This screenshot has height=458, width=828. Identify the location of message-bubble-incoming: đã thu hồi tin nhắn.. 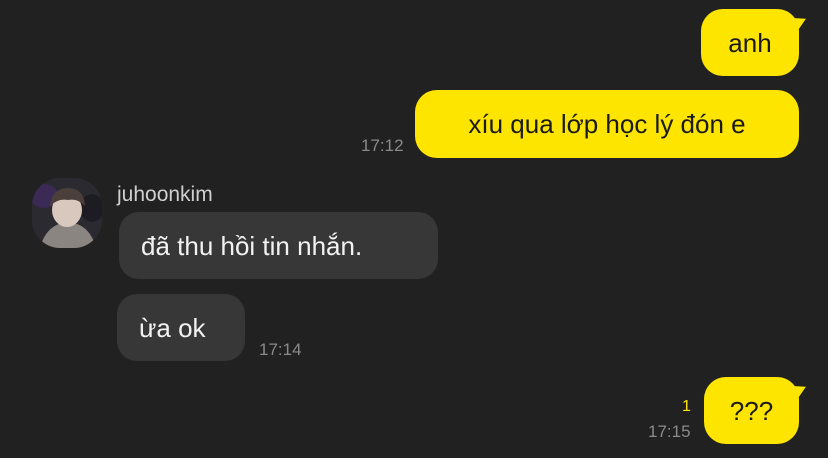
(278, 245).